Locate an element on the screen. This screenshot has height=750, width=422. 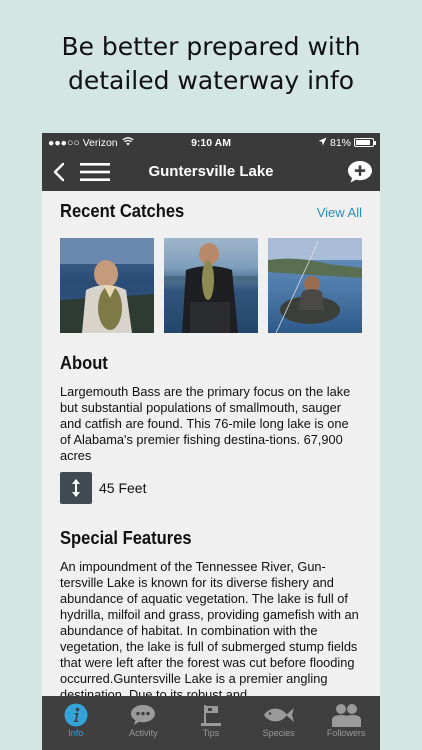
people-icon is located at coordinates (347, 715).